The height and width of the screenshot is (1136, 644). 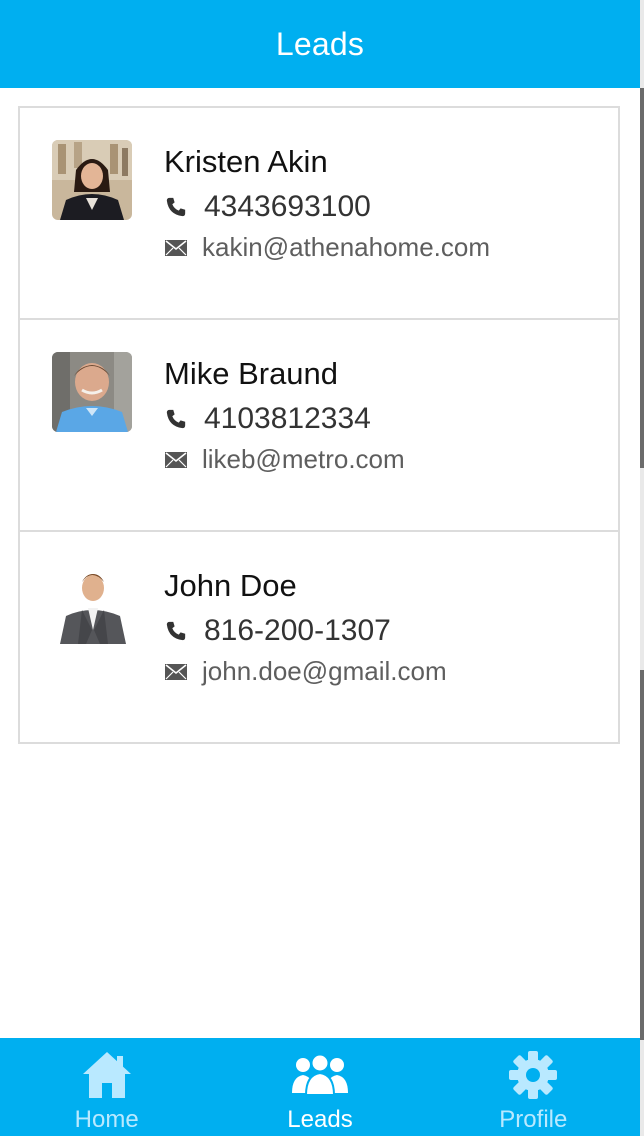 I want to click on photo-avatar-man-suit, so click(x=92, y=604).